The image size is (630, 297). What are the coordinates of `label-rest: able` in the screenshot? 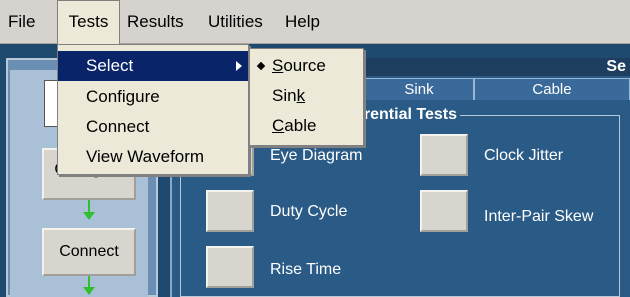 It's located at (300, 125).